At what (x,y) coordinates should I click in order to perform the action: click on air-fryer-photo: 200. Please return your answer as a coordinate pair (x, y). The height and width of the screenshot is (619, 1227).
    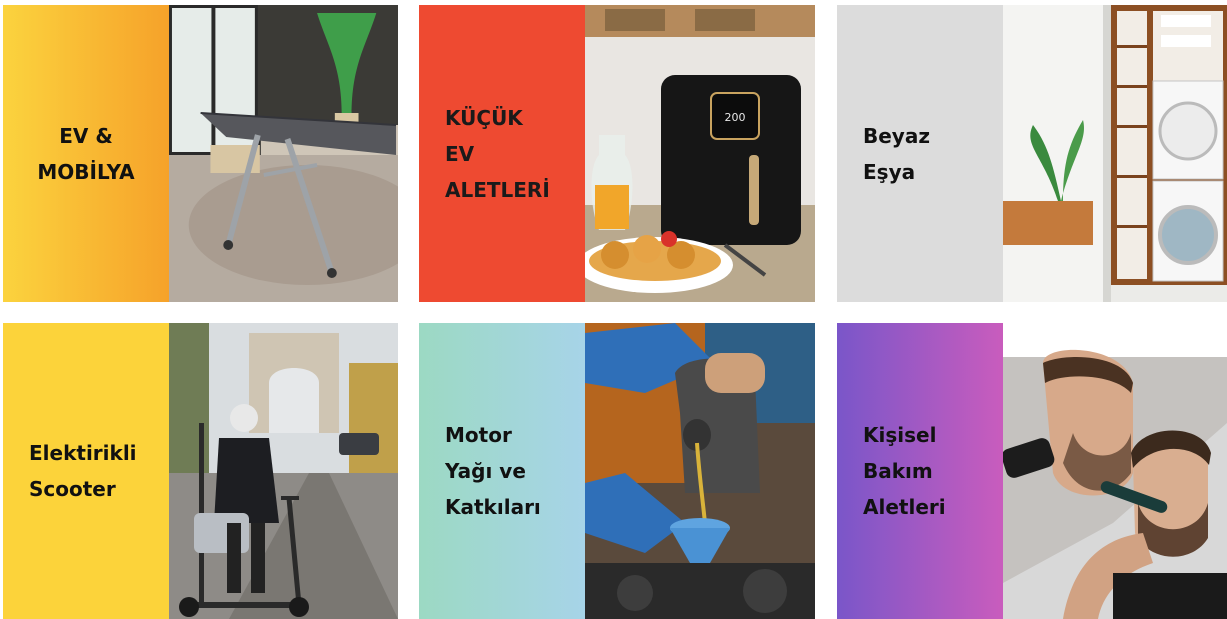
    Looking at the image, I should click on (700, 153).